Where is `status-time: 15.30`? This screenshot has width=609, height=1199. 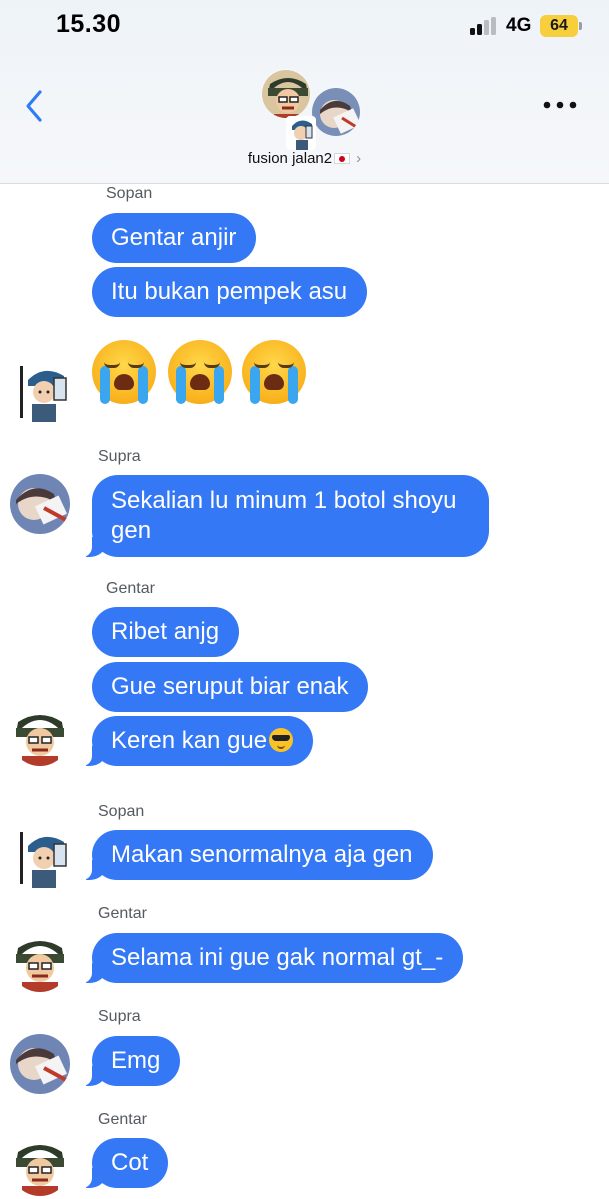 status-time: 15.30 is located at coordinates (89, 24).